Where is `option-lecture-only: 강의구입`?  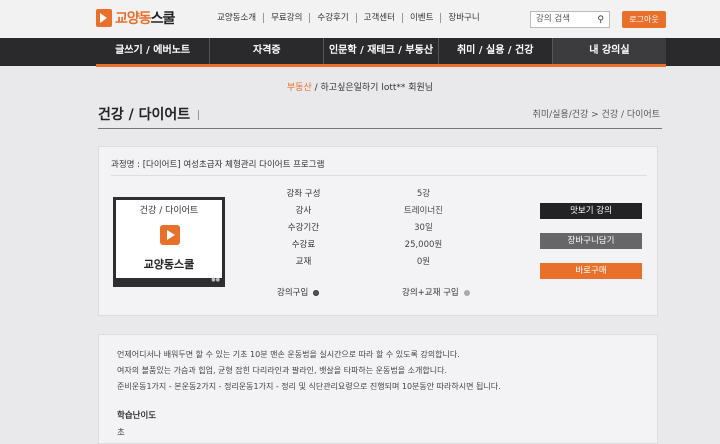
option-lecture-only: 강의구입 is located at coordinates (298, 292).